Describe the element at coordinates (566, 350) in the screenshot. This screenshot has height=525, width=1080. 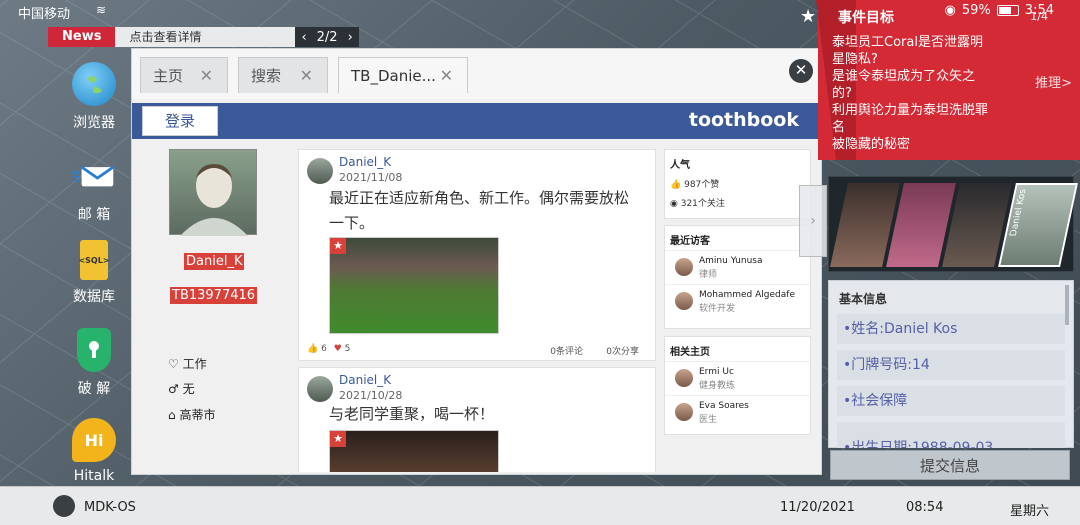
I see `comment-count: 0条评论` at that location.